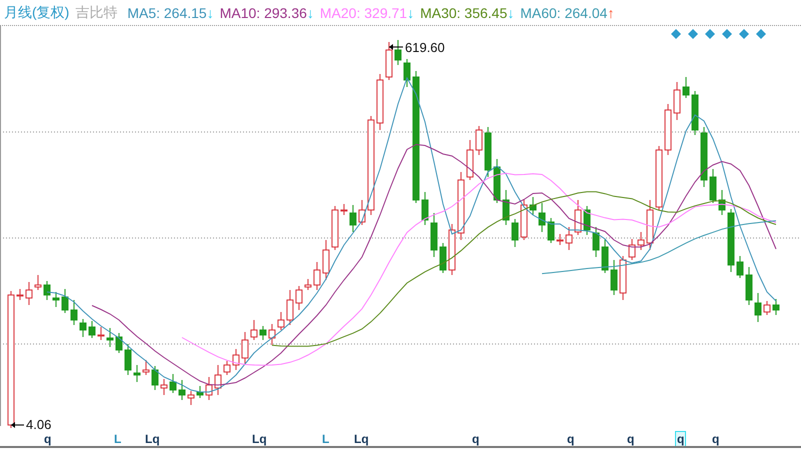 Image resolution: width=801 pixels, height=452 pixels. What do you see at coordinates (425, 47) in the screenshot?
I see `high-price-label: 619.60` at bounding box center [425, 47].